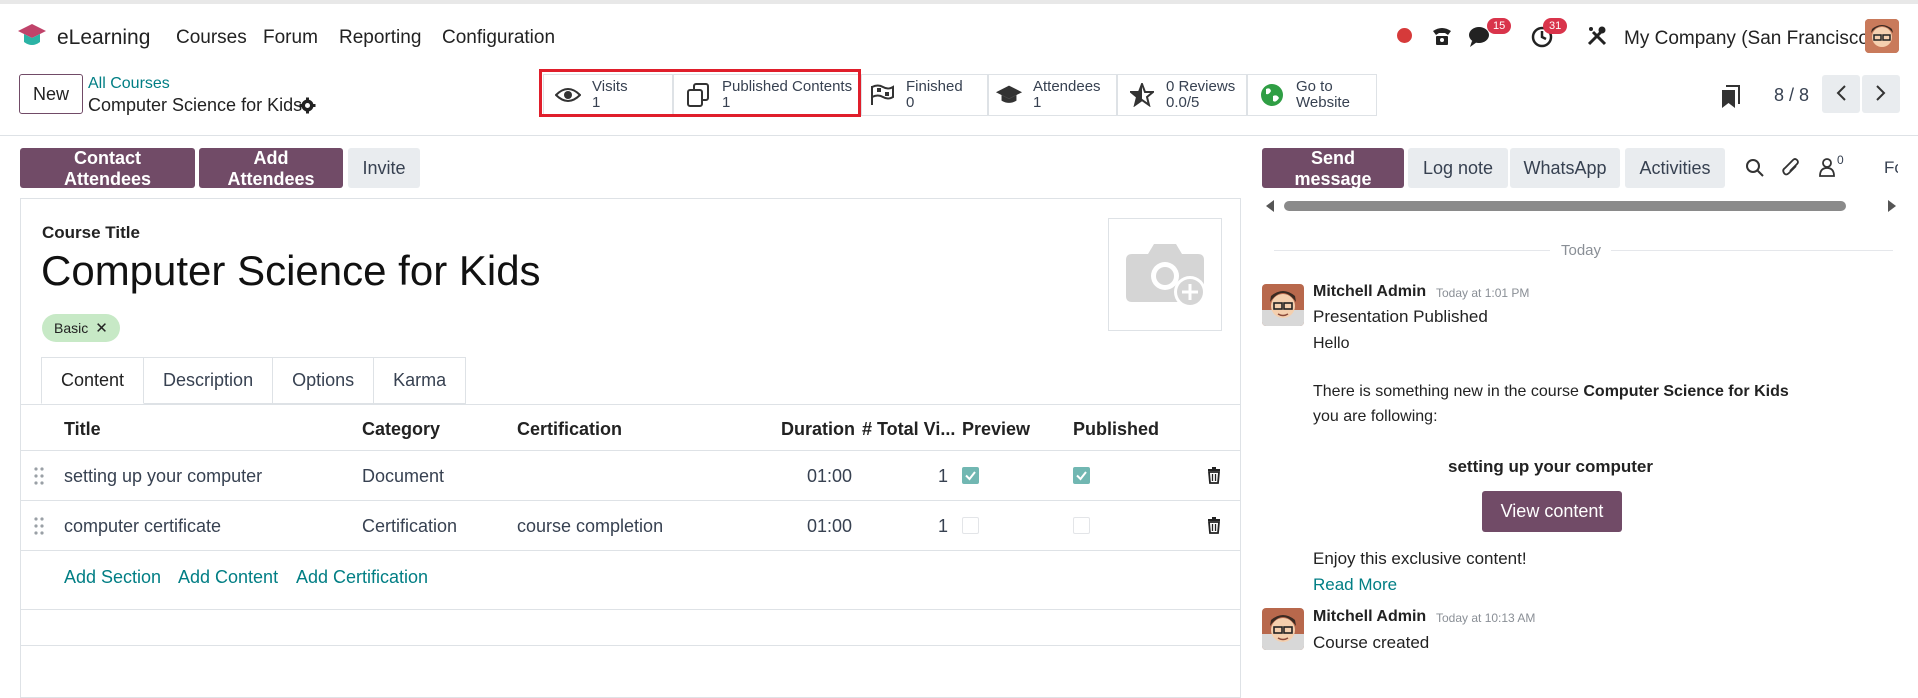  What do you see at coordinates (1827, 167) in the screenshot?
I see `followers-icon` at bounding box center [1827, 167].